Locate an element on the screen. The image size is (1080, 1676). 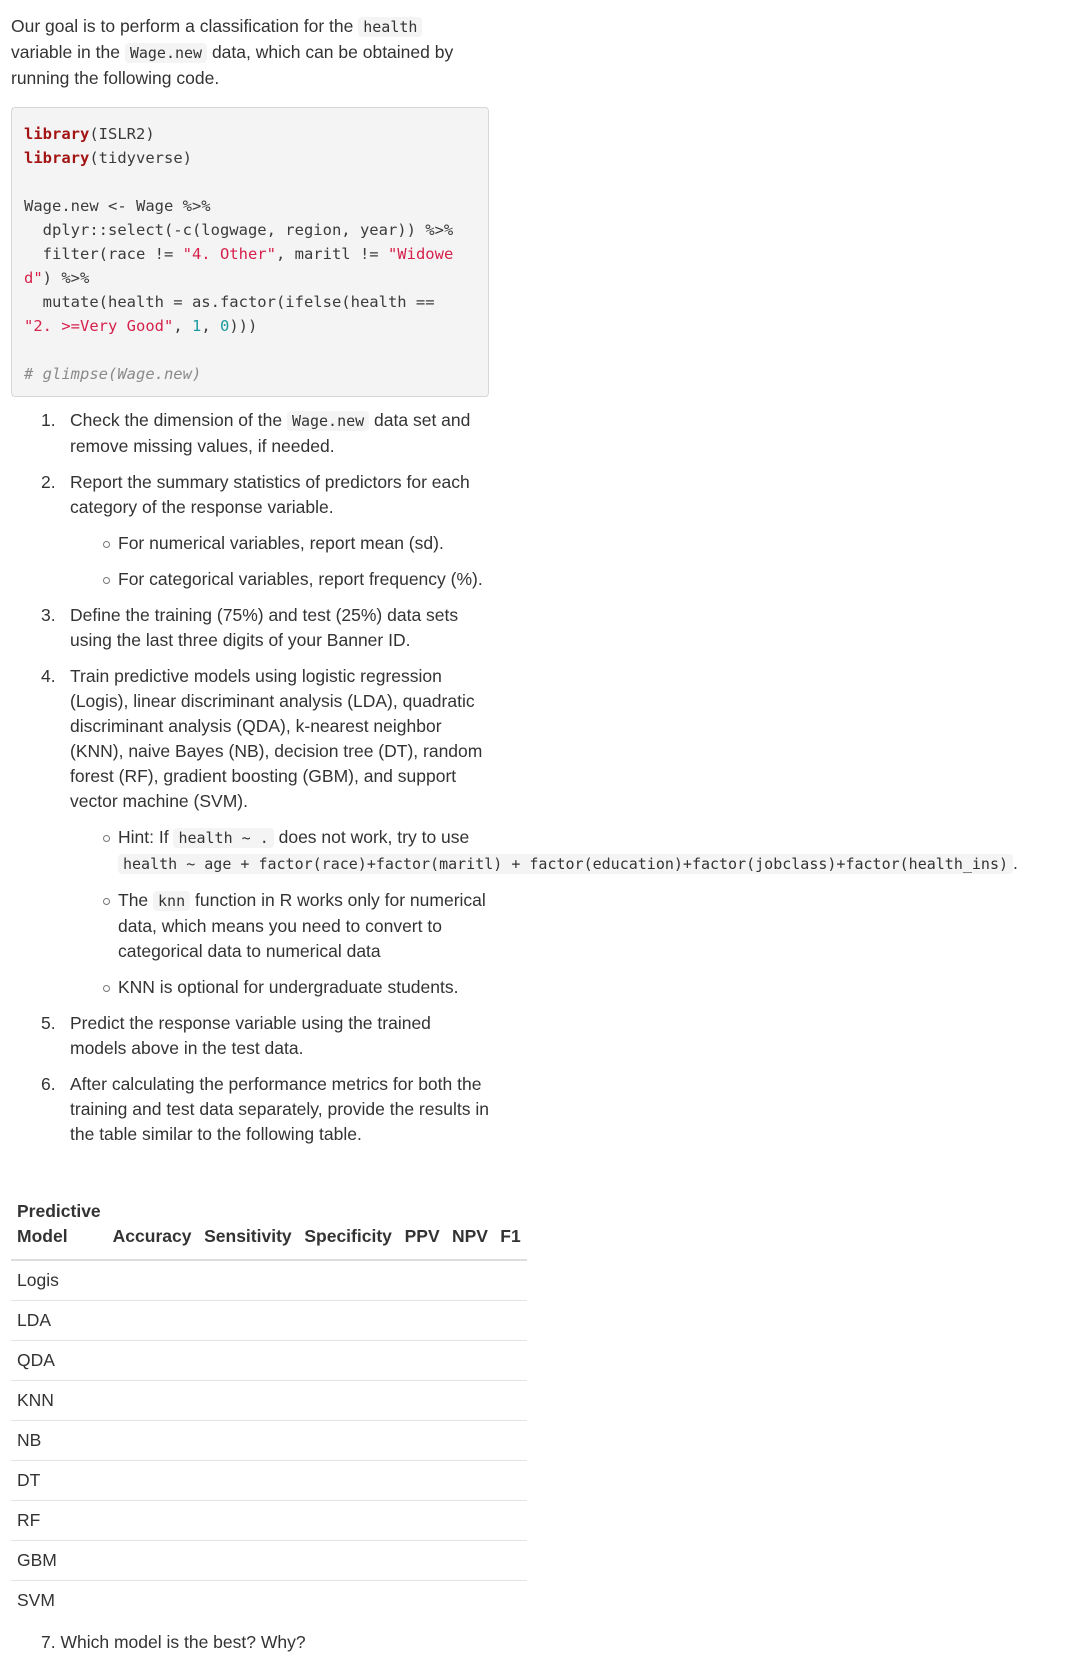
subtask-text: does not work, try to use is located at coordinates (371, 837).